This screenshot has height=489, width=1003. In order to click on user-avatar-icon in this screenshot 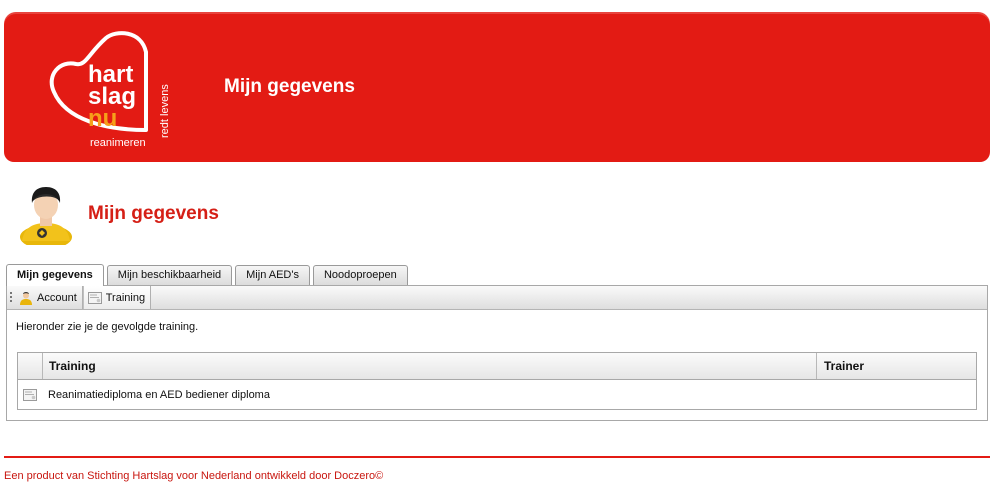, I will do `click(46, 216)`.